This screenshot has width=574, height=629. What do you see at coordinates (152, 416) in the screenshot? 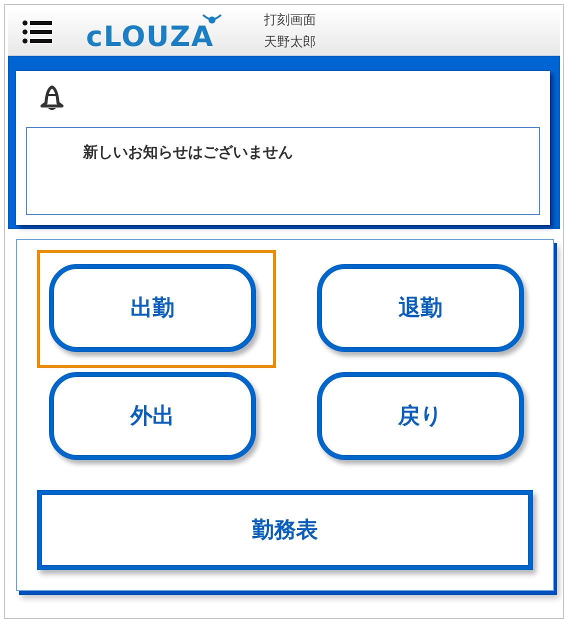
I see `punch-button: 外出` at bounding box center [152, 416].